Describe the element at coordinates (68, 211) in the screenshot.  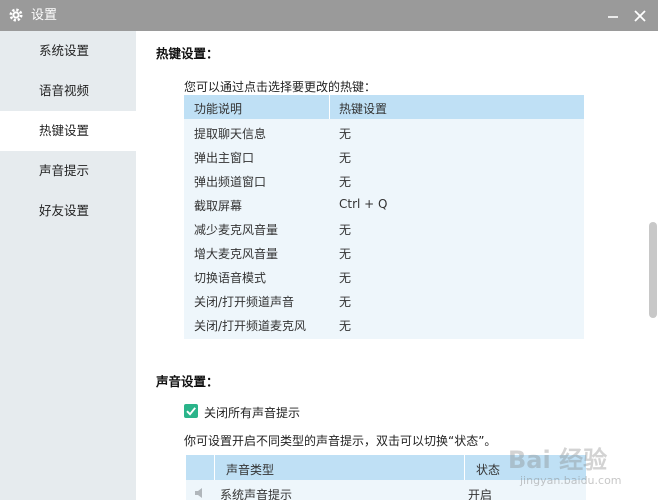
I see `sidebar-item-friends: 好友设置` at that location.